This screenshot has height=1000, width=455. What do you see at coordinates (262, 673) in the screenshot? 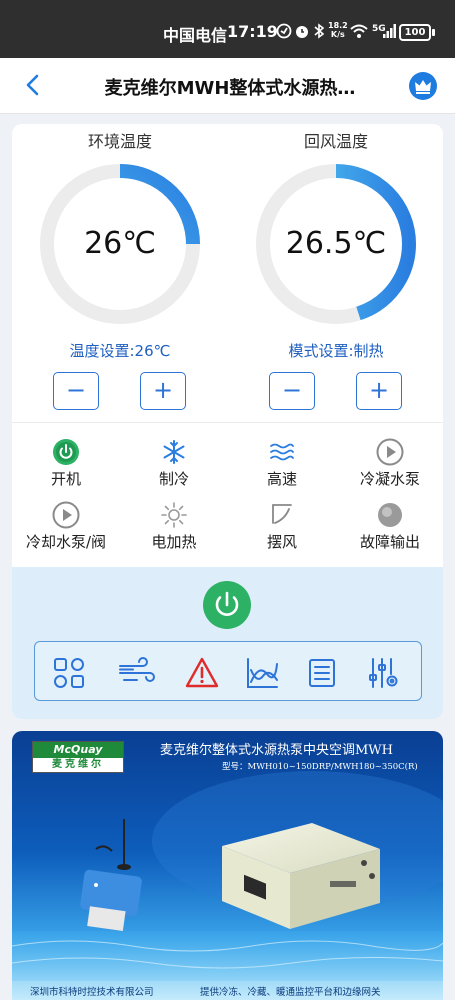
I see `chart-icon` at bounding box center [262, 673].